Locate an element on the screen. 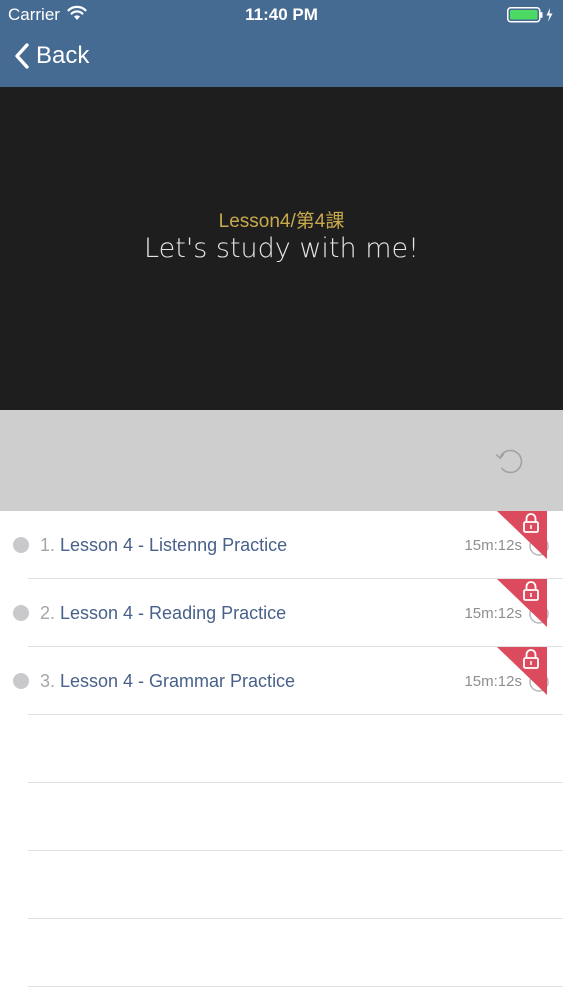  player-control-bar is located at coordinates (281, 460).